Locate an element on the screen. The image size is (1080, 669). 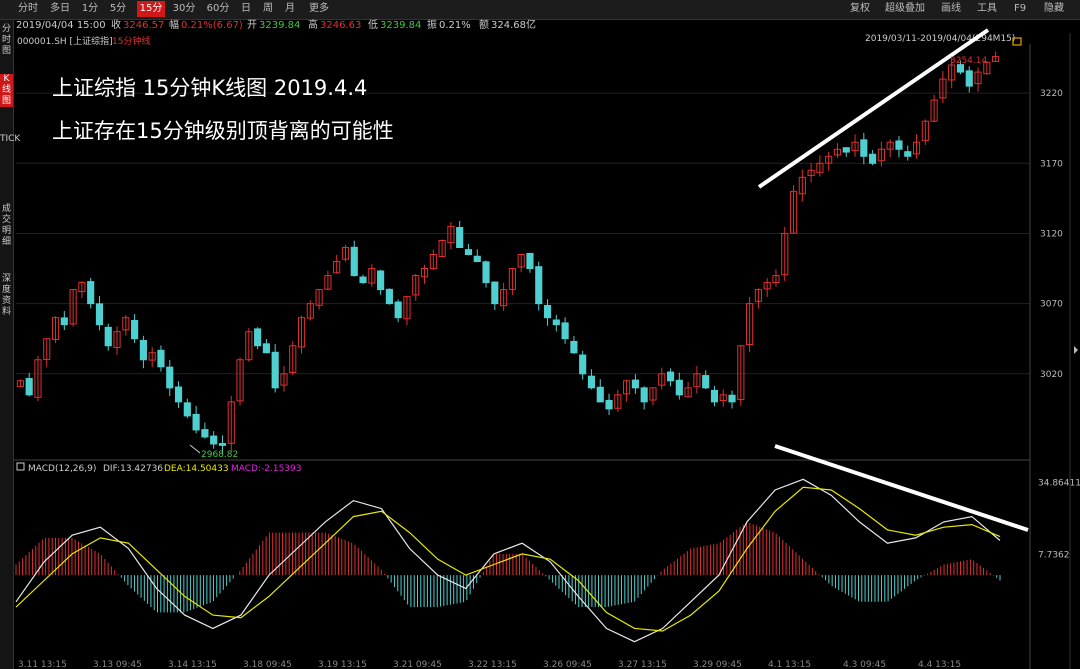
expand-arrow-icon is located at coordinates (1076, 350).